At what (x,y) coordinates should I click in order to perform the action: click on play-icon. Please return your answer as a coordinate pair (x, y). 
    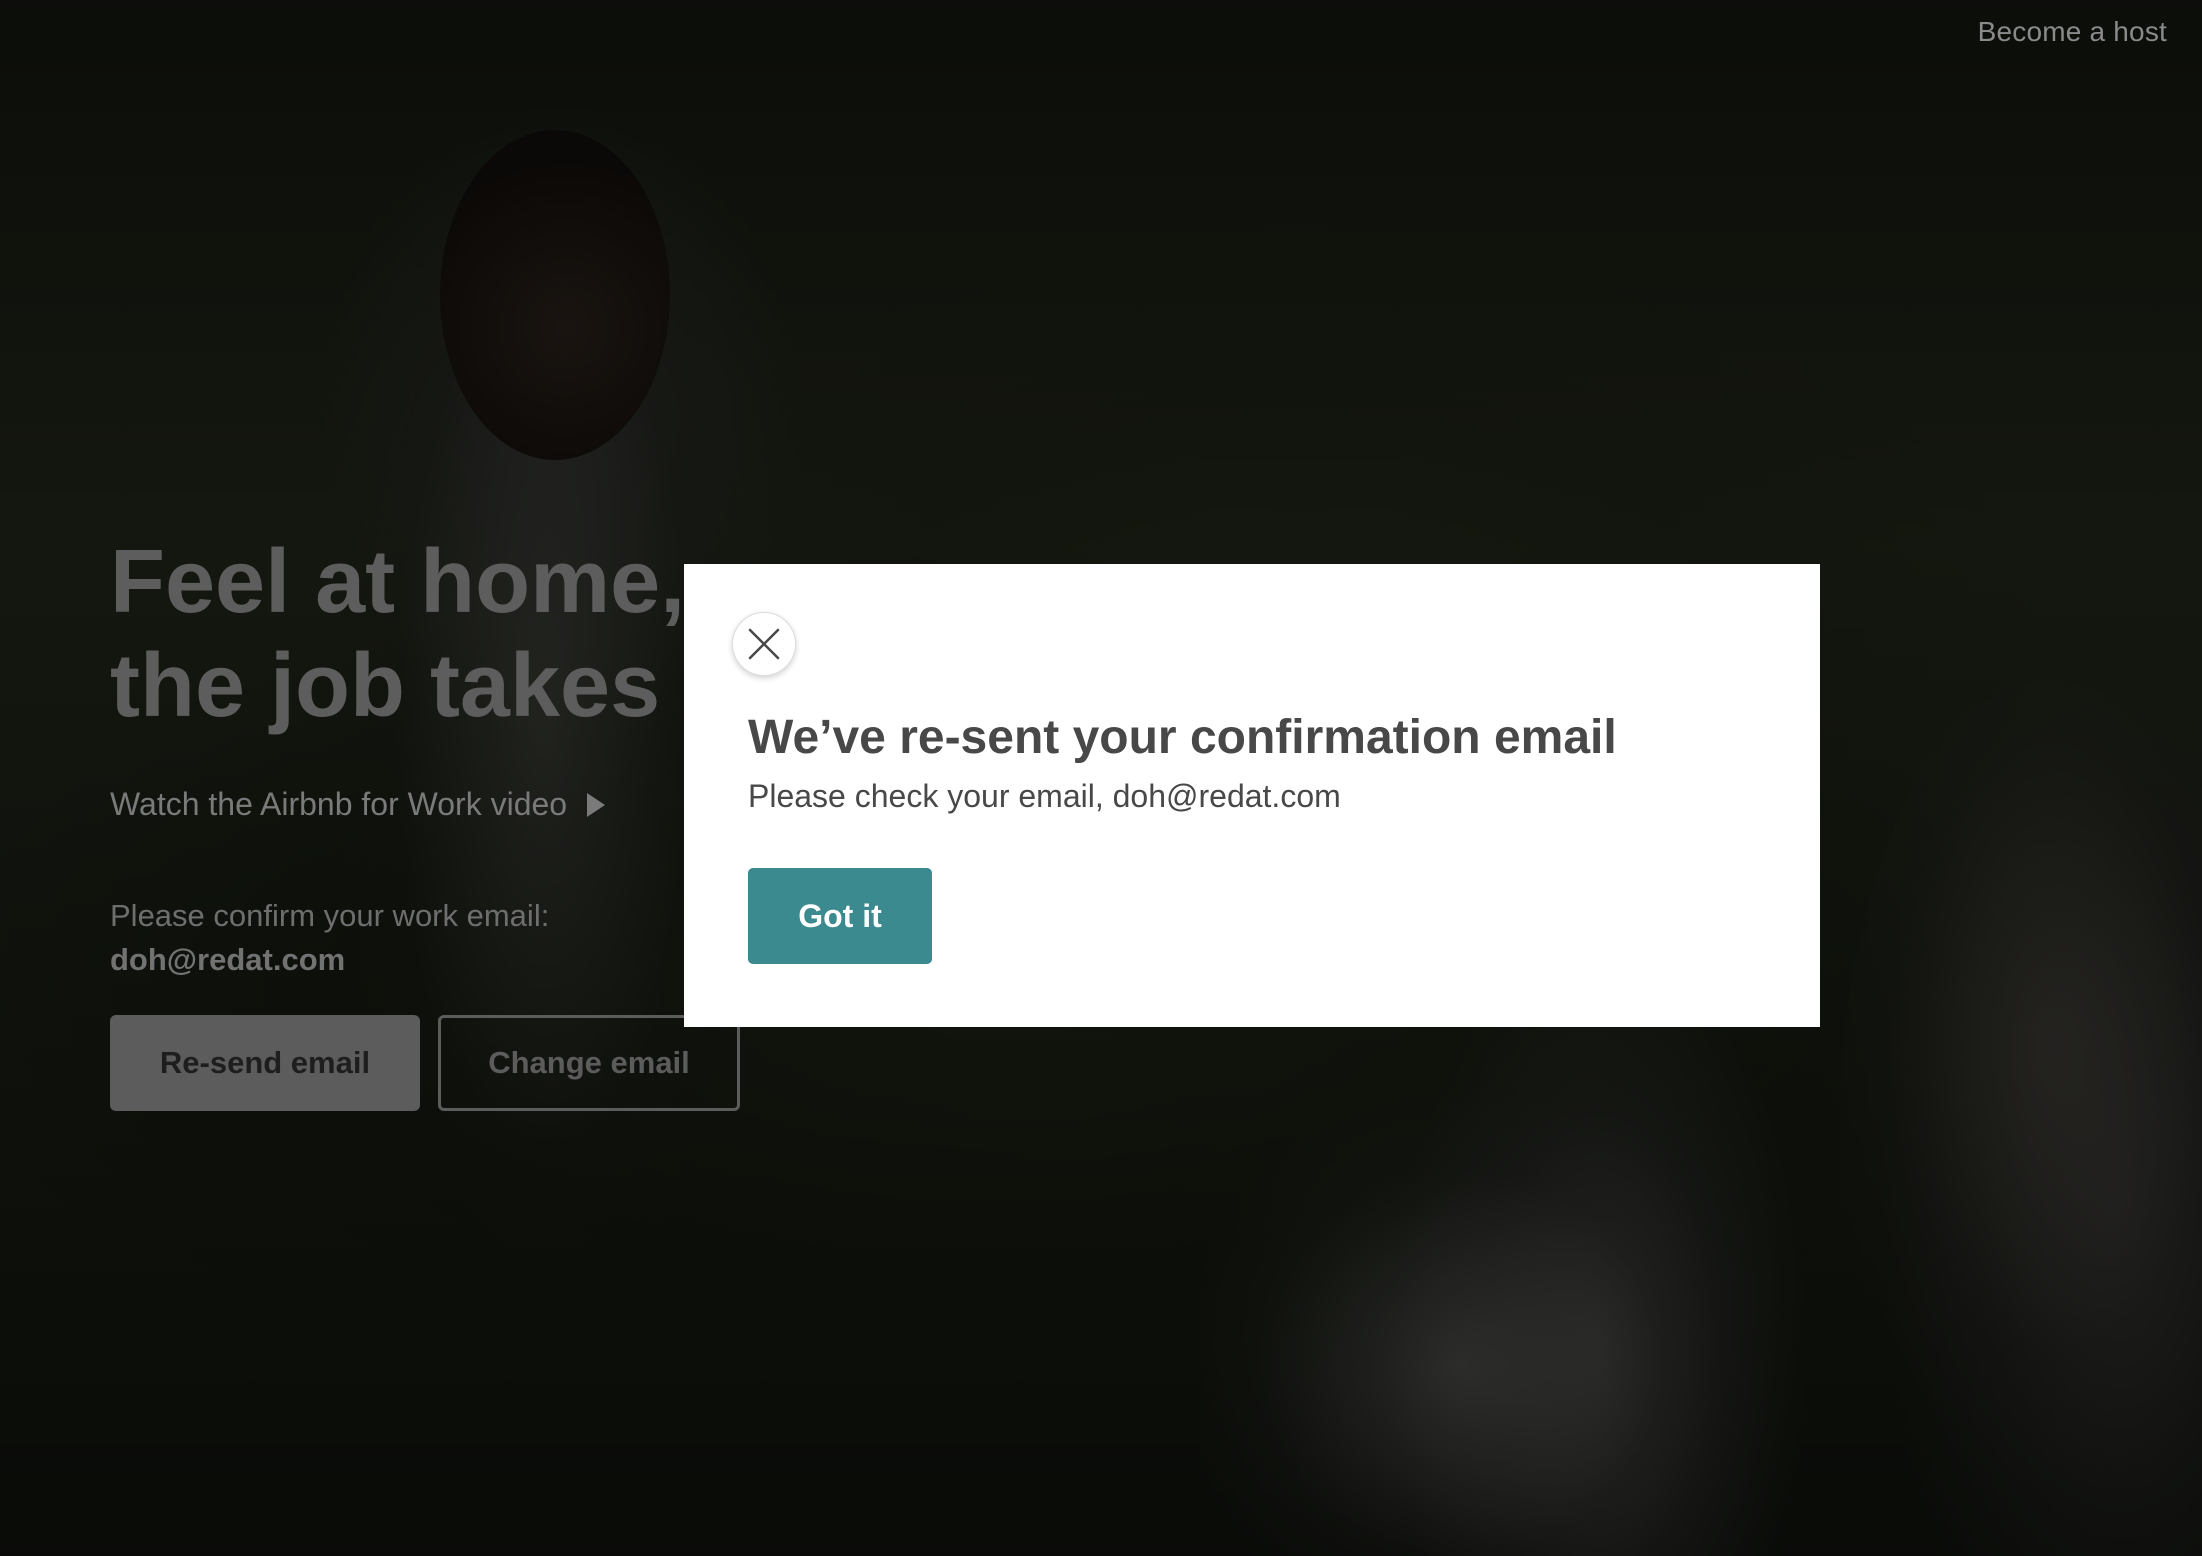
    Looking at the image, I should click on (596, 804).